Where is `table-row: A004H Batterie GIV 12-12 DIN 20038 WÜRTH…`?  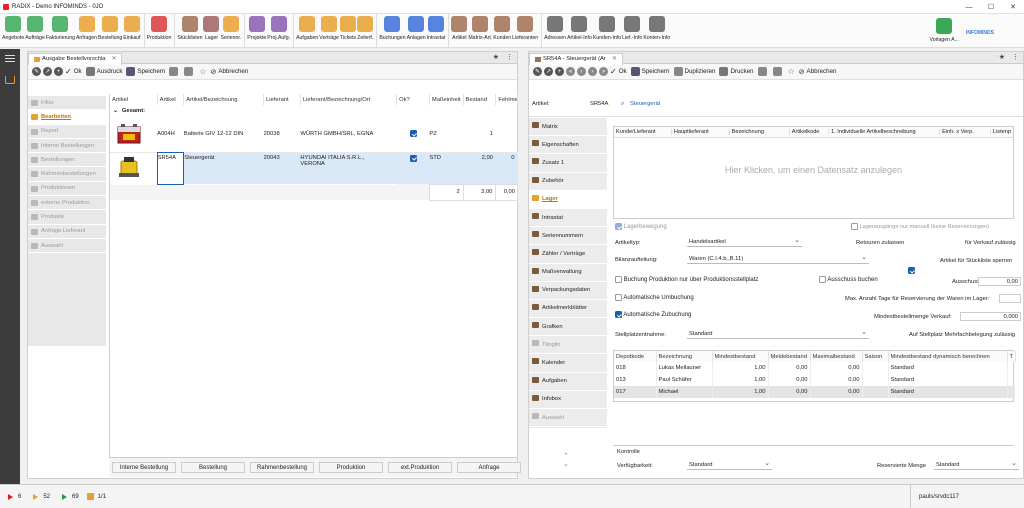
table-row: A004H Batterie GIV 12-12 DIN 20038 WÜRTH… is located at coordinates (314, 134).